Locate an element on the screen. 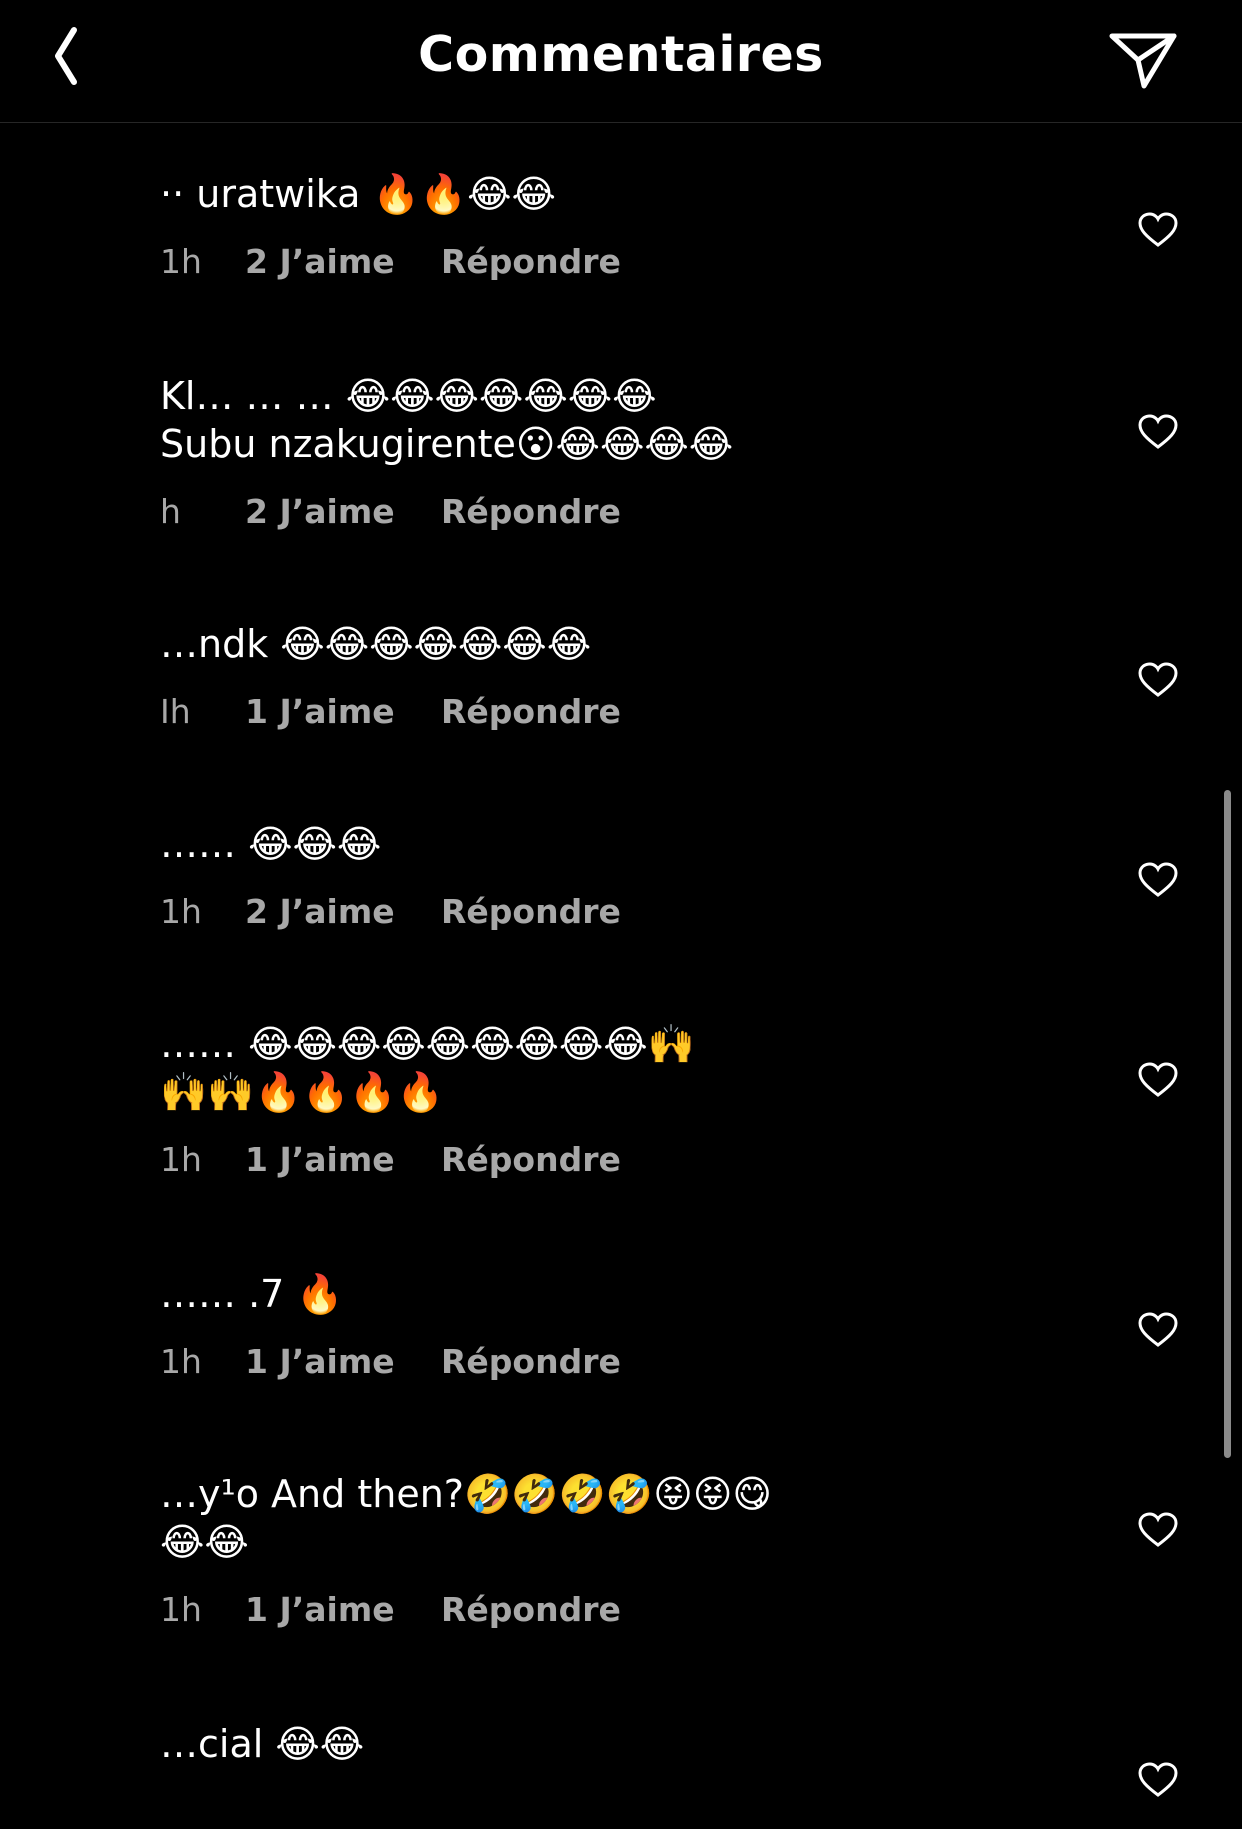 This screenshot has height=1829, width=1242. comment-text: …… .7 🔥 is located at coordinates (252, 1294).